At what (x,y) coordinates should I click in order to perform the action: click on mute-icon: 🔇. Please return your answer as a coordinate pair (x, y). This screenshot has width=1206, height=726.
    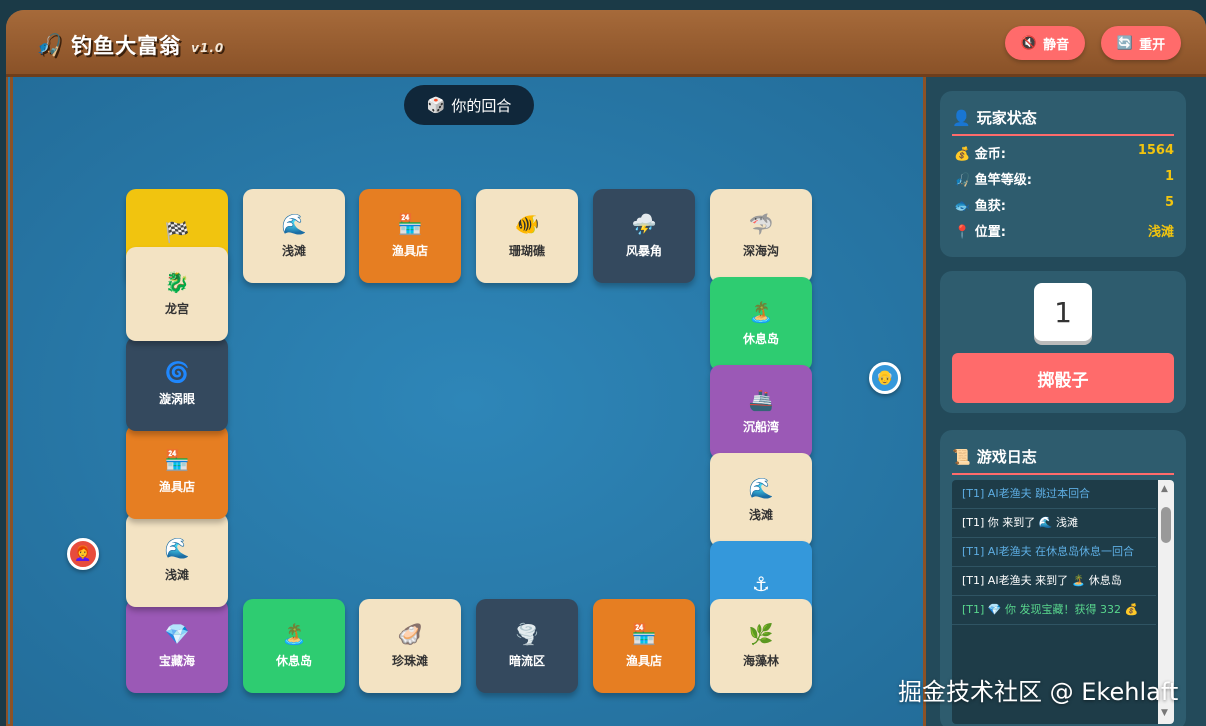
    Looking at the image, I should click on (1029, 43).